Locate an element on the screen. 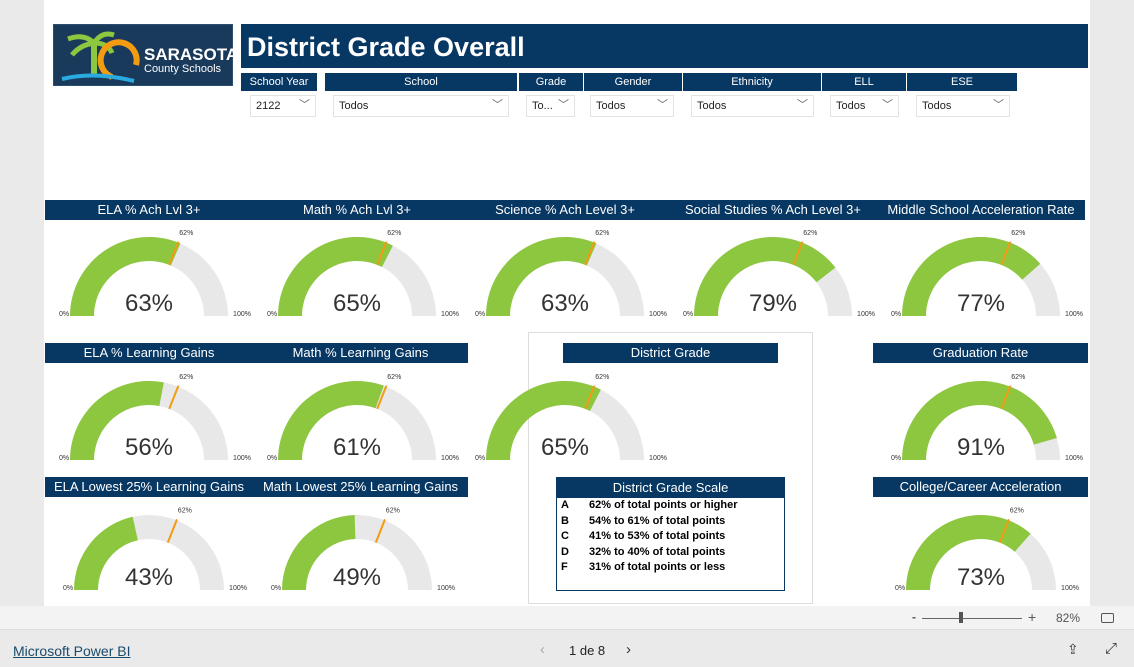 The height and width of the screenshot is (667, 1134). filter-dropdown: 2122 ﹀ is located at coordinates (283, 106).